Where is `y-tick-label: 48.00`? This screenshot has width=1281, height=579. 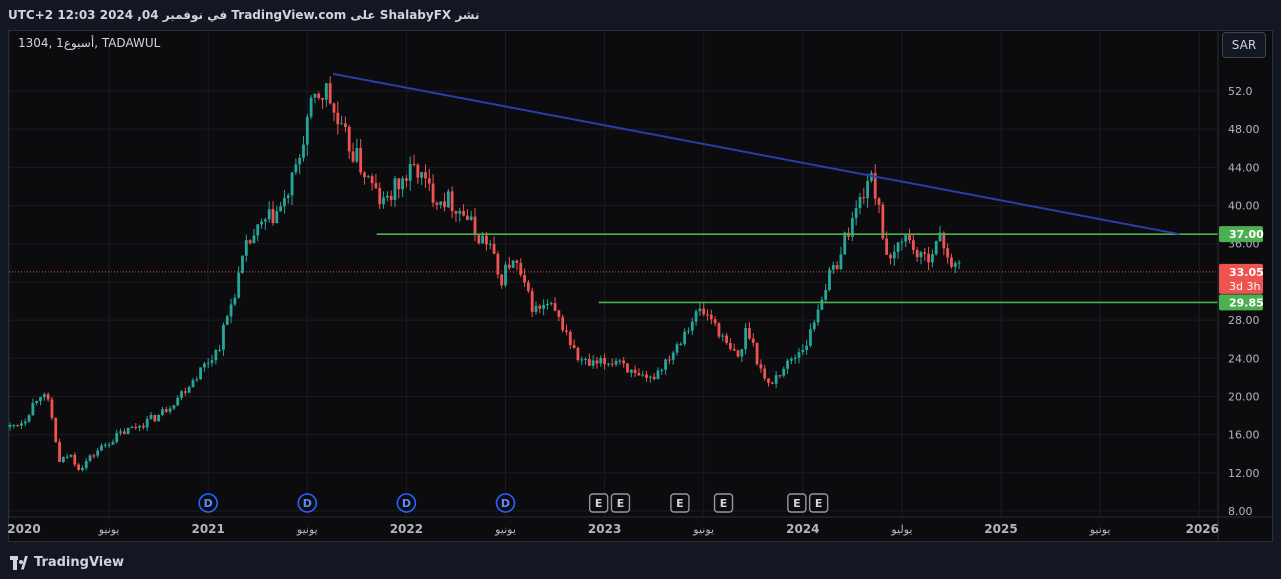
y-tick-label: 48.00 is located at coordinates (1244, 129).